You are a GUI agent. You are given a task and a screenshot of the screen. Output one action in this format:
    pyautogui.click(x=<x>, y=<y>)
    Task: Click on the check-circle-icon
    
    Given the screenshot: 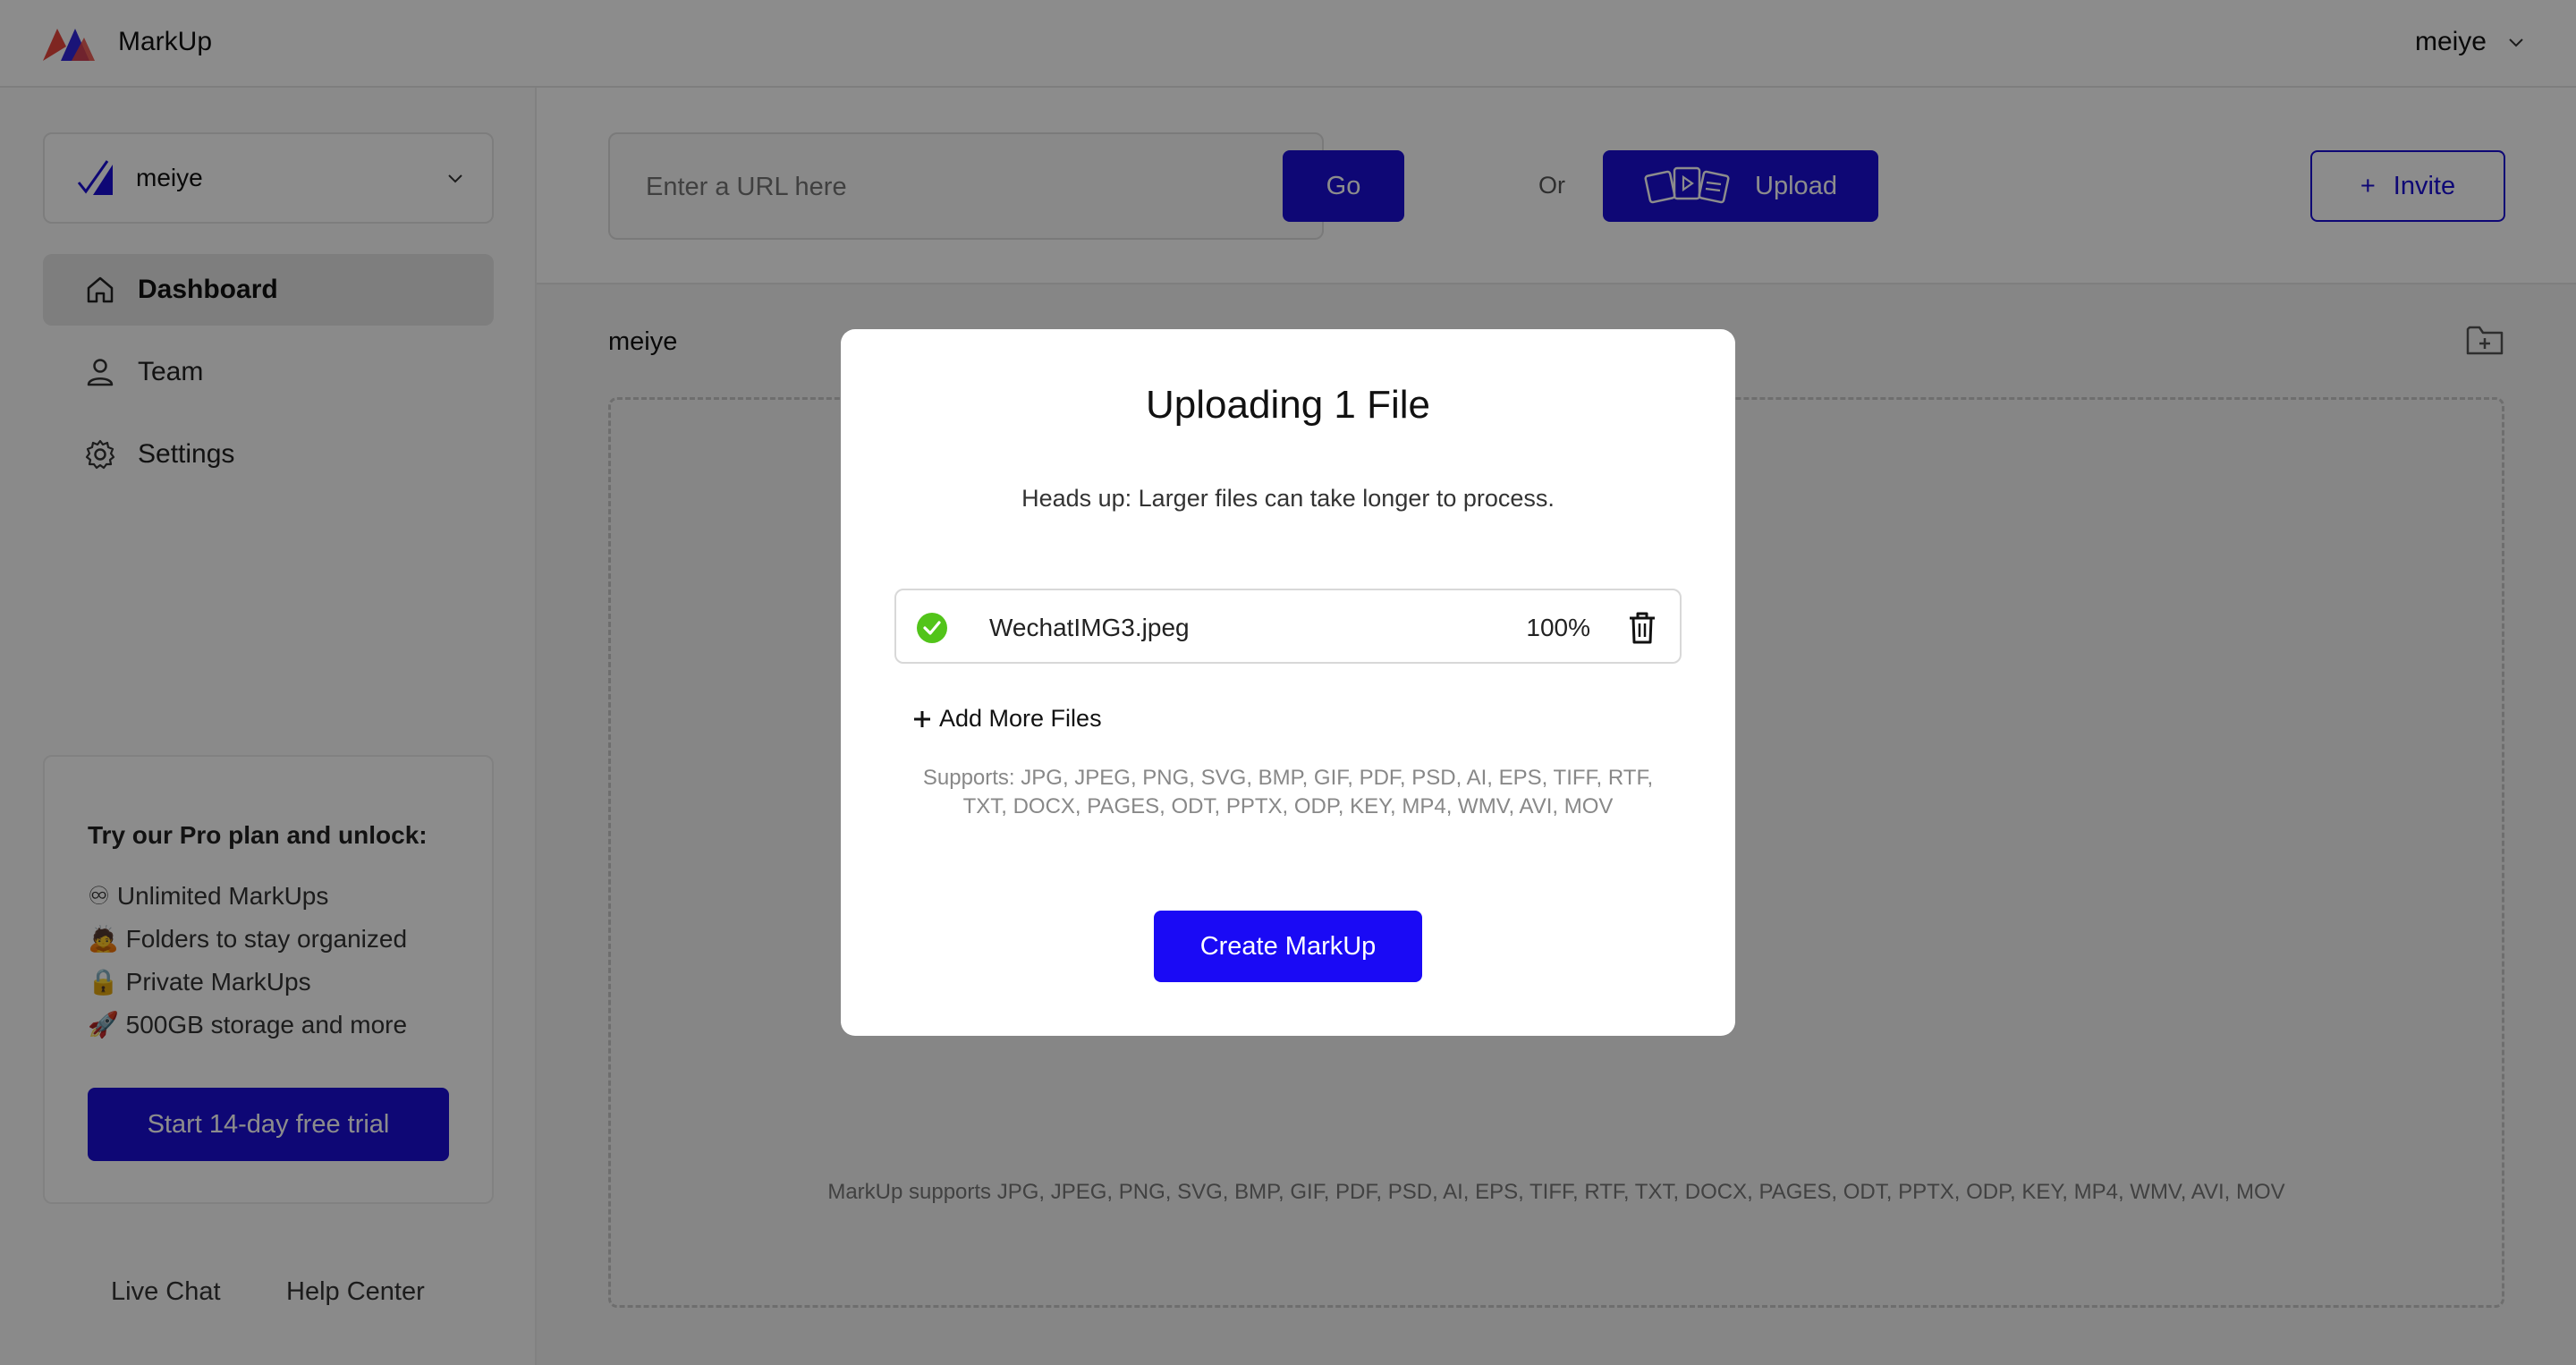 What is the action you would take?
    pyautogui.click(x=932, y=628)
    